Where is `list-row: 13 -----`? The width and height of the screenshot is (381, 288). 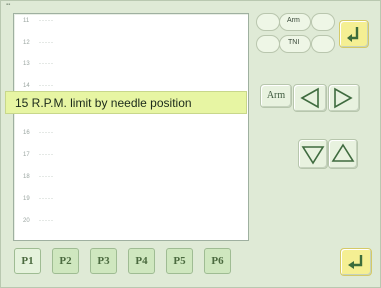 list-row: 13 ----- is located at coordinates (38, 67).